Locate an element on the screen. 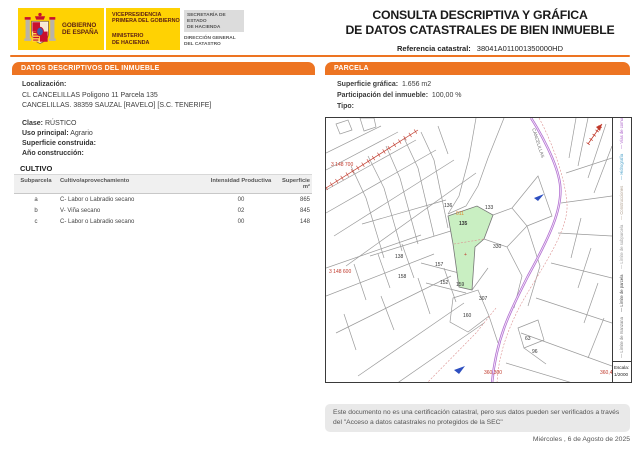  parcel-number-label: 307 is located at coordinates (483, 299).